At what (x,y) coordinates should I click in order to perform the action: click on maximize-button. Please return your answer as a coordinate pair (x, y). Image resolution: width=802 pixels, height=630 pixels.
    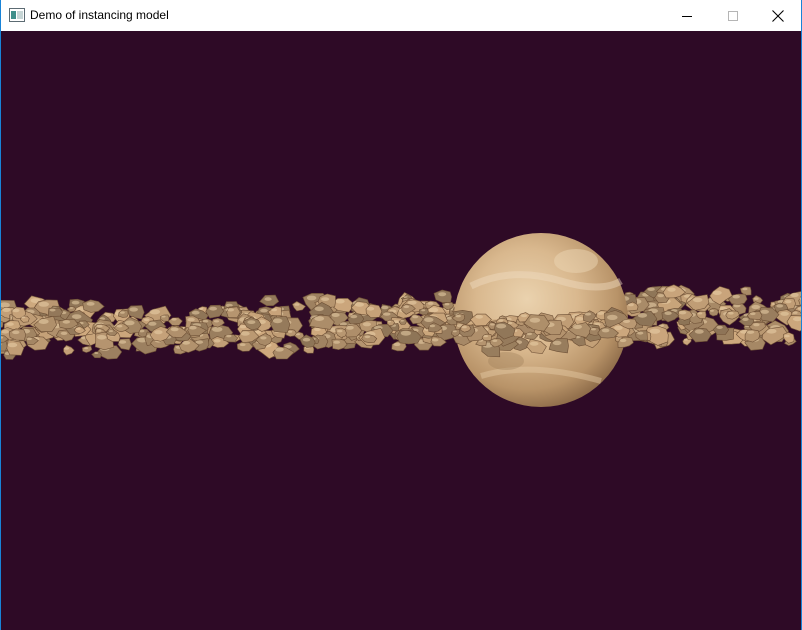
    Looking at the image, I should click on (733, 15).